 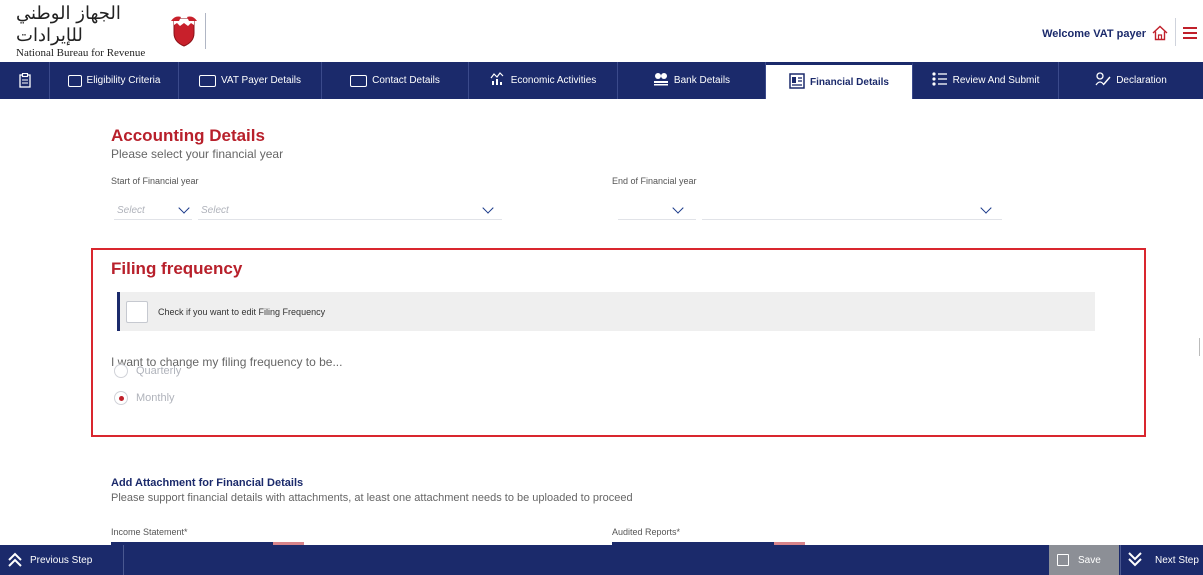 I want to click on start-year-select: Select, so click(x=350, y=211).